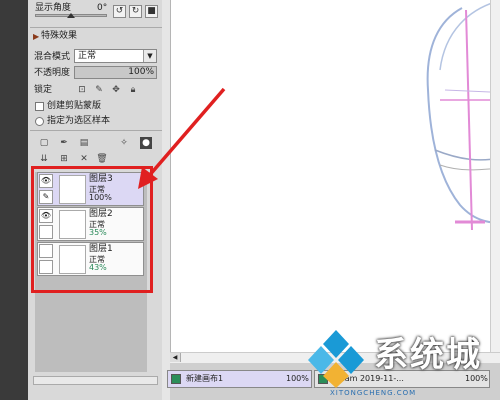 The image size is (500, 400). Describe the element at coordinates (124, 143) in the screenshot. I see `layer-effect-icon: ✧` at that location.